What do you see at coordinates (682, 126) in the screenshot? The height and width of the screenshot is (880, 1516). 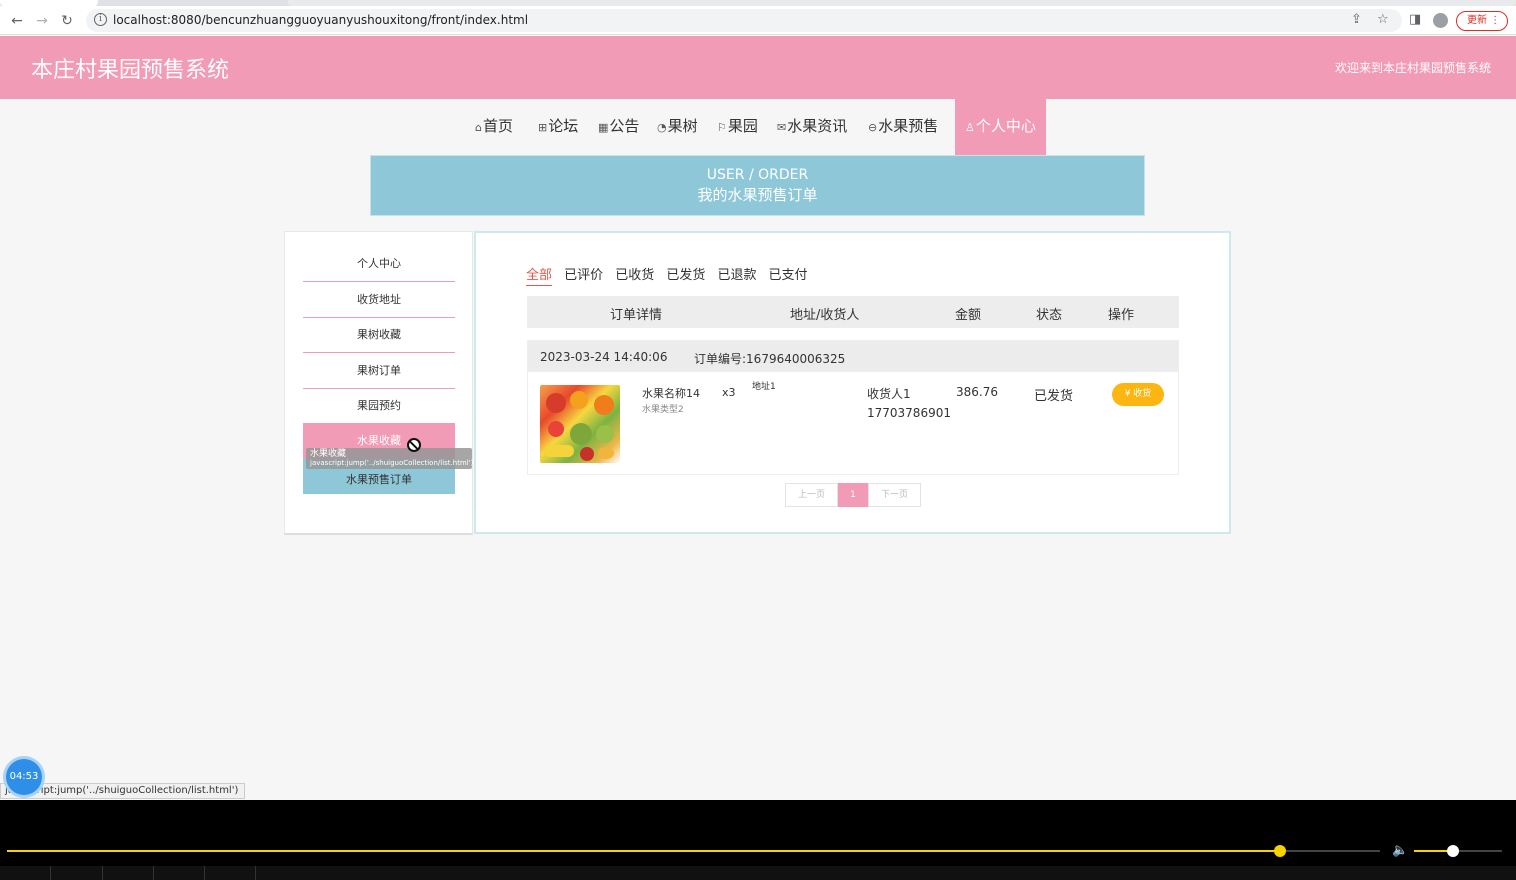 I see `nav-trees-label: 果树` at bounding box center [682, 126].